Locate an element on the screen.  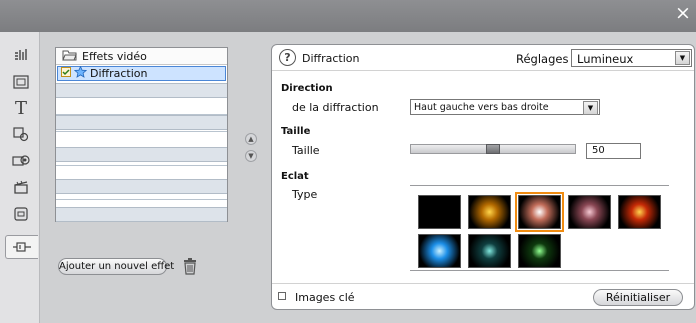
flare-teal-swatch is located at coordinates (489, 251).